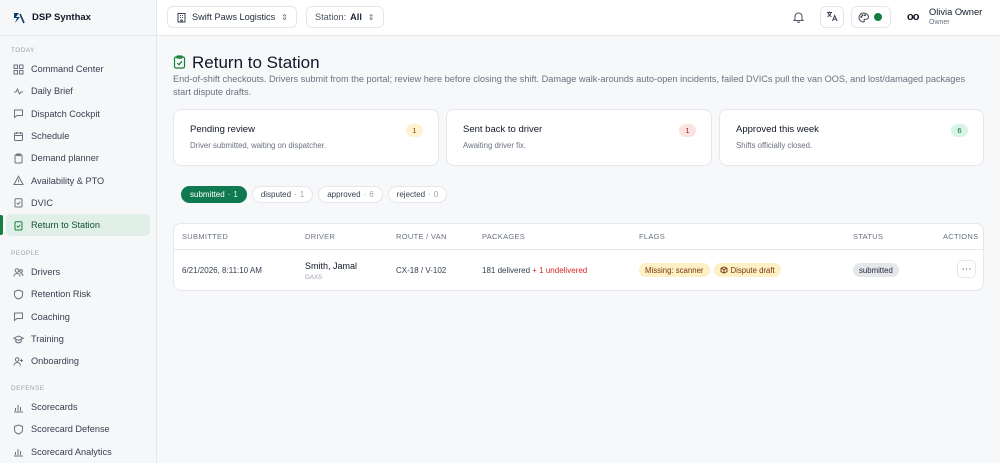  What do you see at coordinates (345, 17) in the screenshot?
I see `station-selector: Station: All ⇕` at bounding box center [345, 17].